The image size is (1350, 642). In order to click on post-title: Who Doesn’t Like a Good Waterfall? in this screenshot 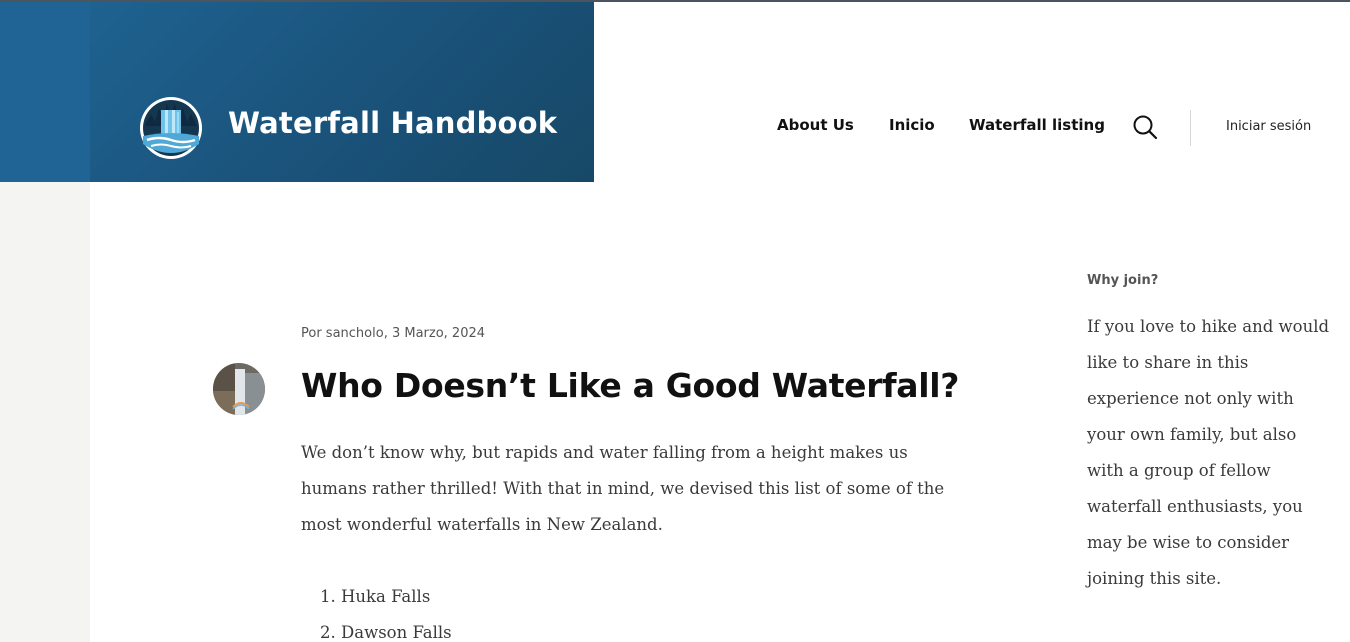, I will do `click(630, 385)`.